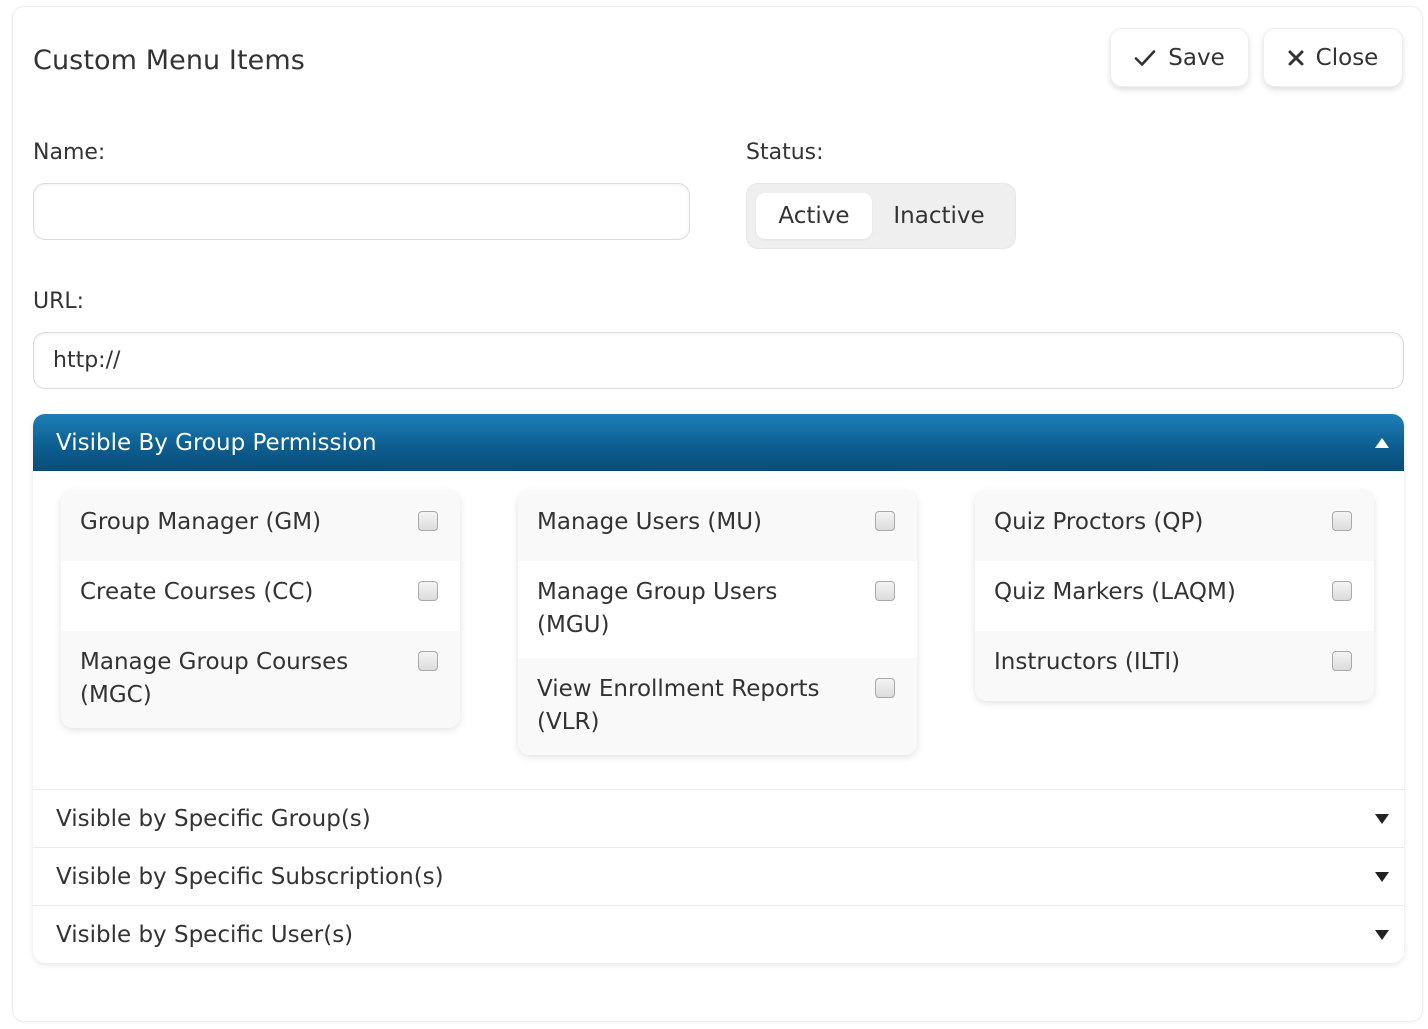 The height and width of the screenshot is (1029, 1428). Describe the element at coordinates (1296, 58) in the screenshot. I see `x-icon` at that location.